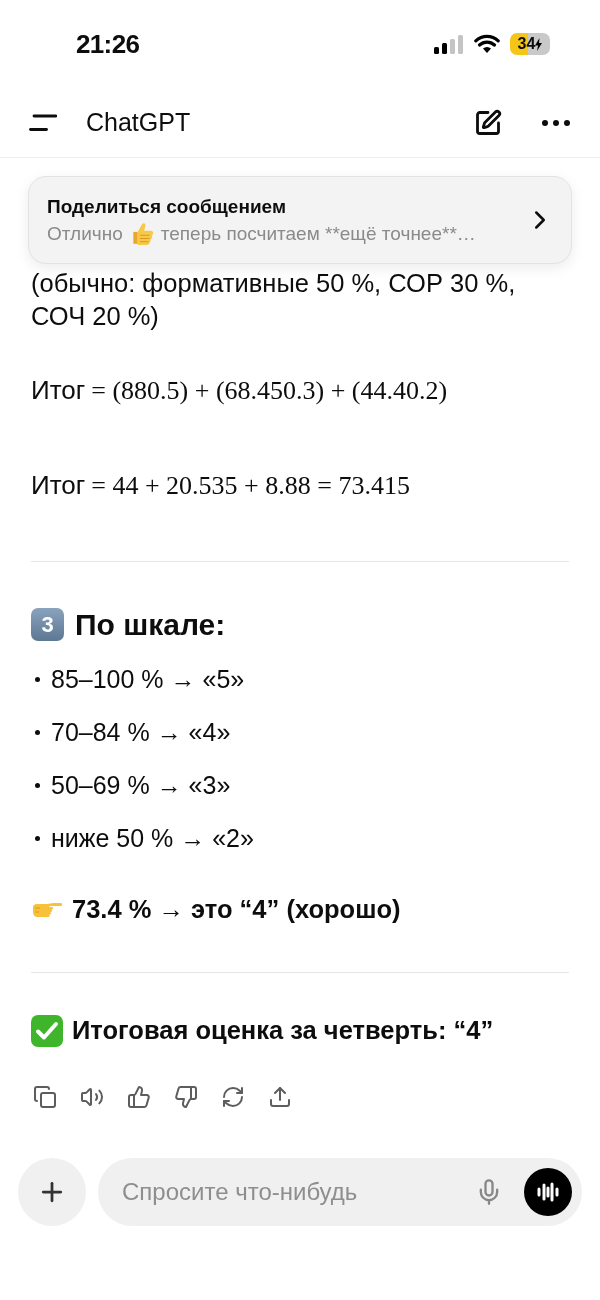  What do you see at coordinates (539, 44) in the screenshot?
I see `bolt-icon` at bounding box center [539, 44].